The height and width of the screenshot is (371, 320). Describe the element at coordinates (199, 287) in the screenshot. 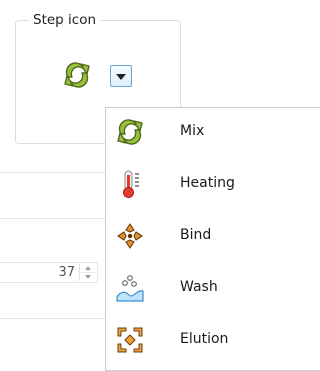

I see `menu-item-label: Wash` at that location.